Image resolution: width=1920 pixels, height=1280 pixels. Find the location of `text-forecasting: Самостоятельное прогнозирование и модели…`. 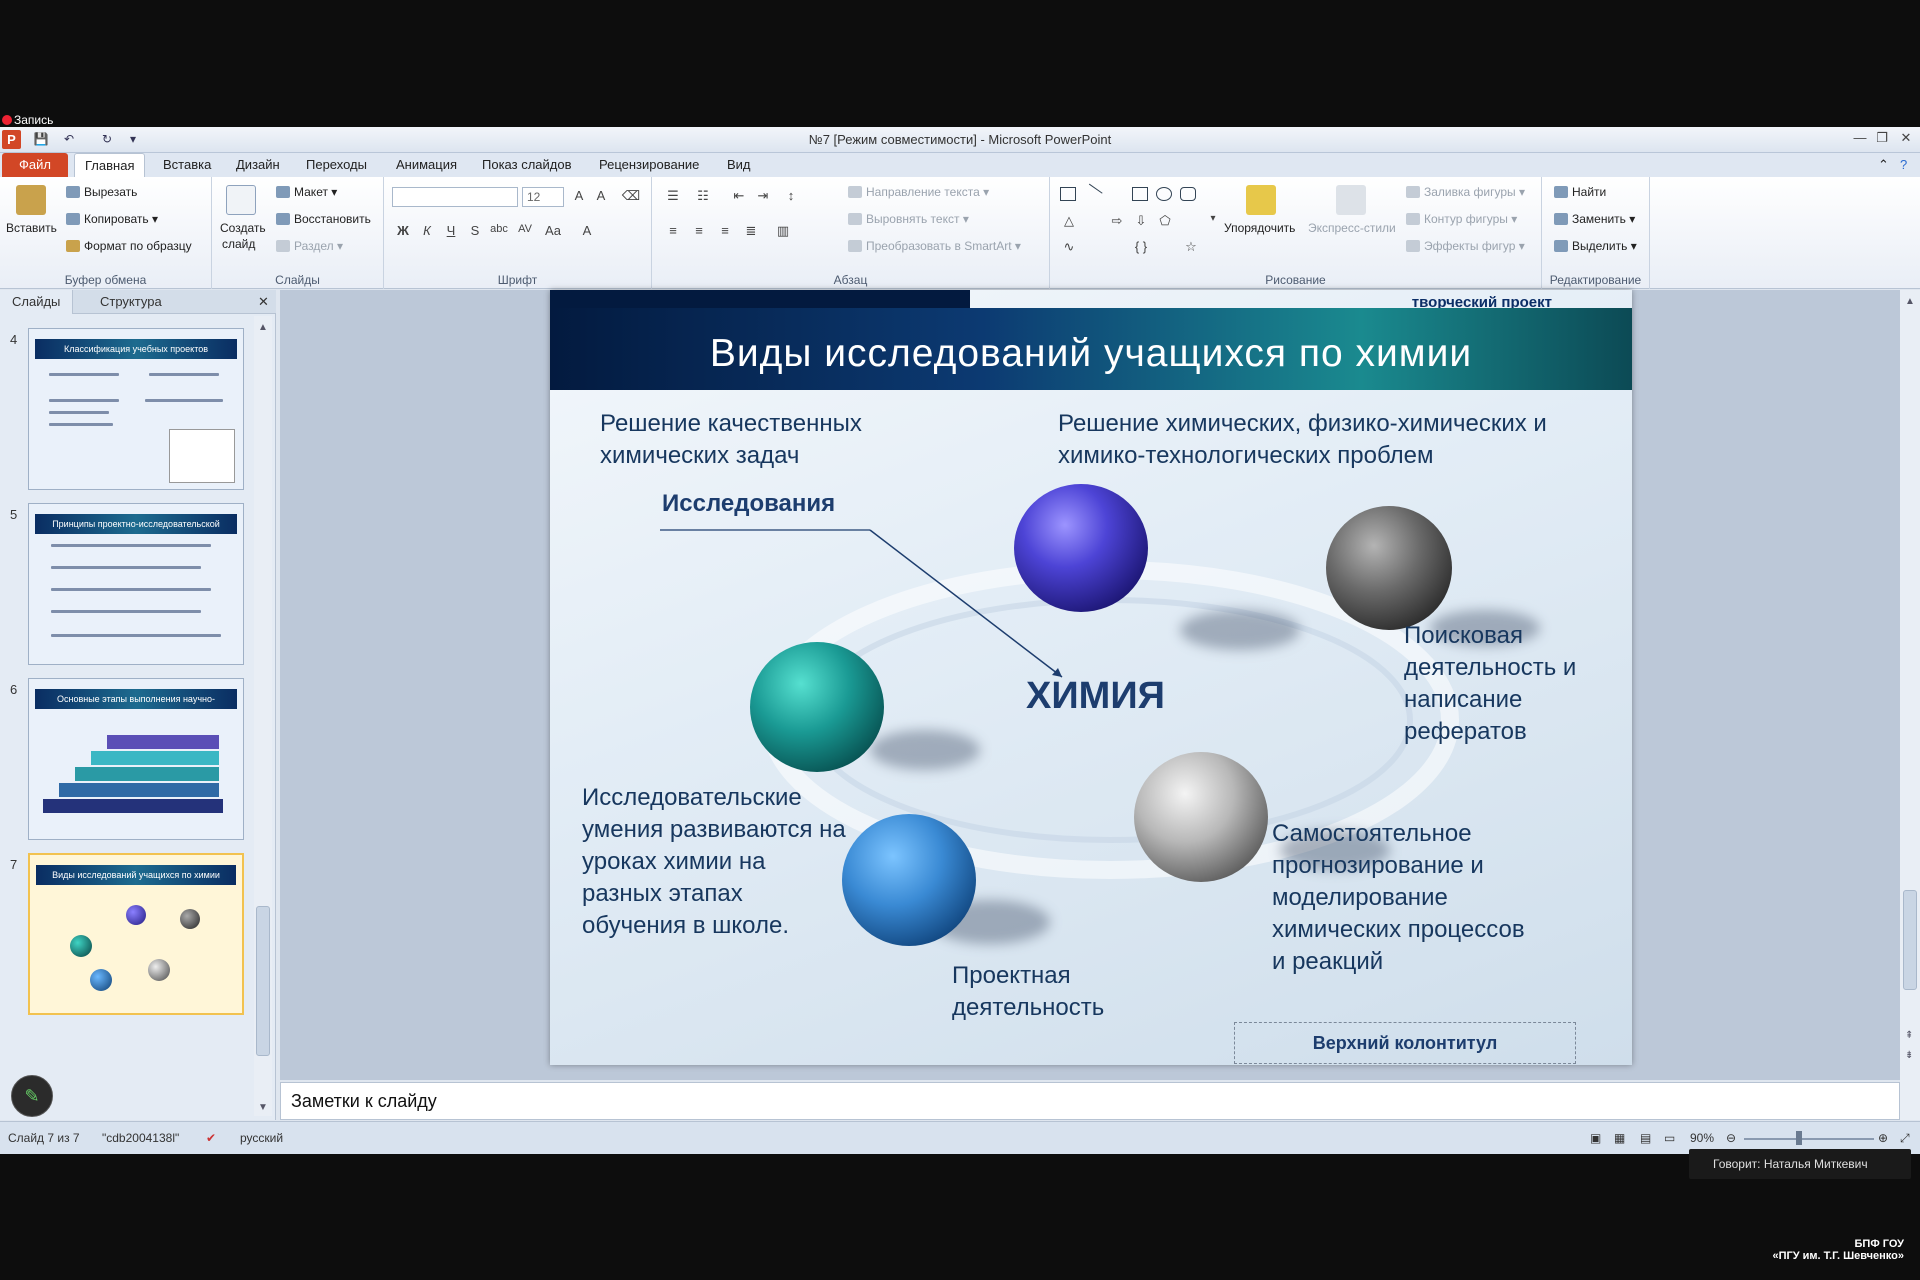

text-forecasting: Самостоятельное прогнозирование и модели… is located at coordinates (1402, 898).